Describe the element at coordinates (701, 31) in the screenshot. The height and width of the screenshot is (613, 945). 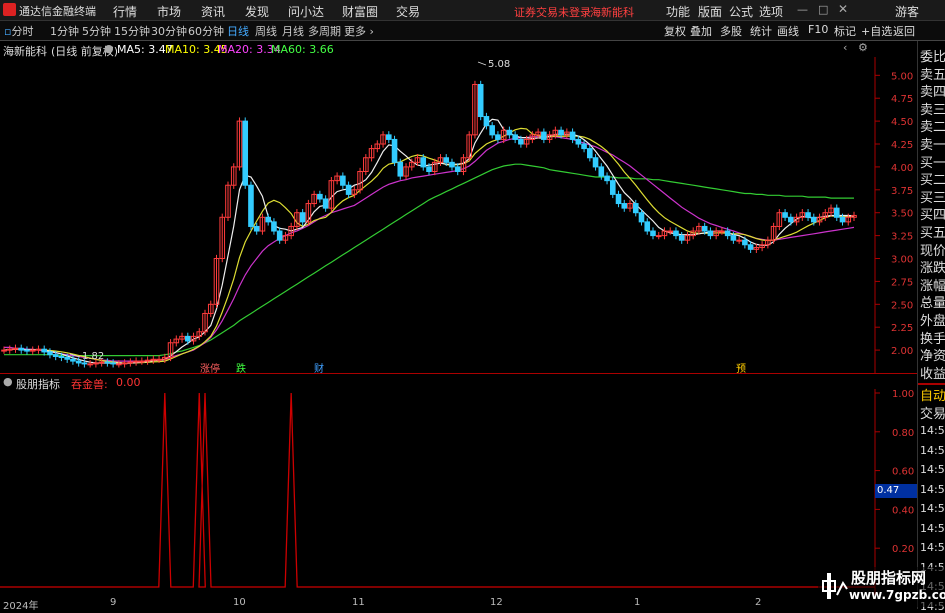
I see `overlay-button: 叠加` at that location.